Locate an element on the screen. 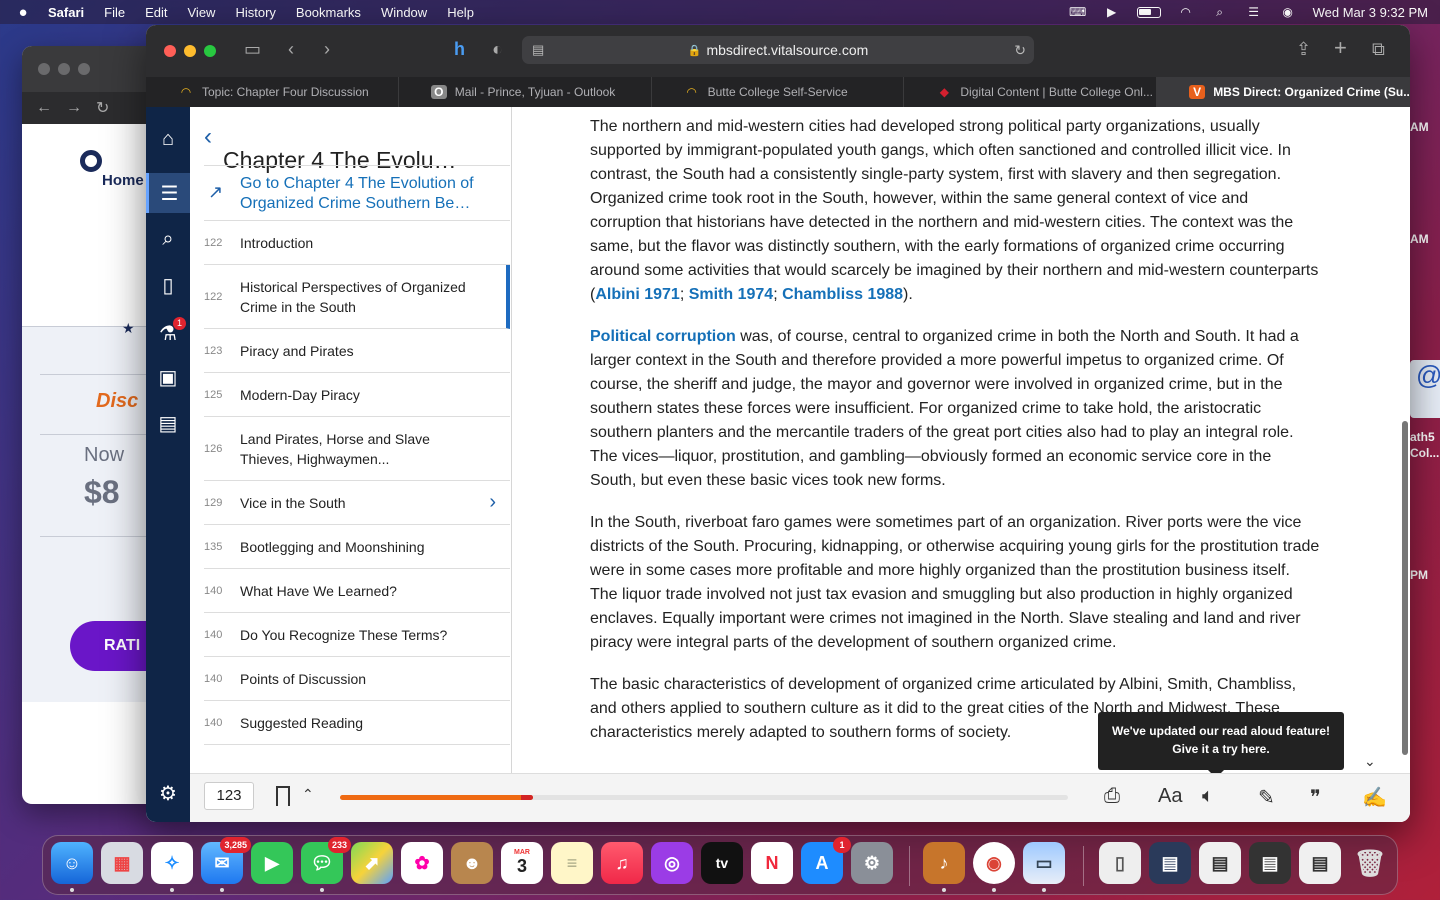 Image resolution: width=1440 pixels, height=900 pixels. reader-scrollbar is located at coordinates (1405, 588).